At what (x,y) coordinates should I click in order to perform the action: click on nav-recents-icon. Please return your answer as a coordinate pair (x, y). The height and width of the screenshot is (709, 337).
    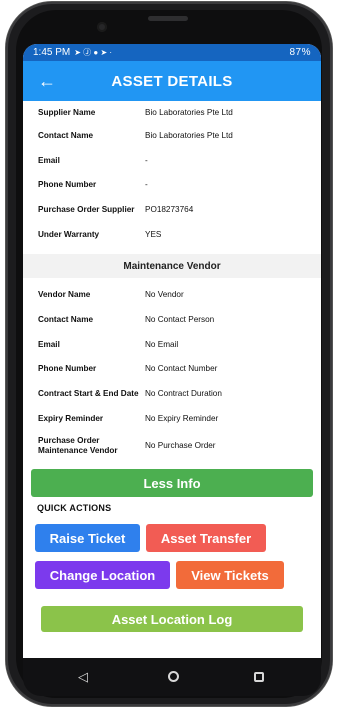
    Looking at the image, I should click on (259, 677).